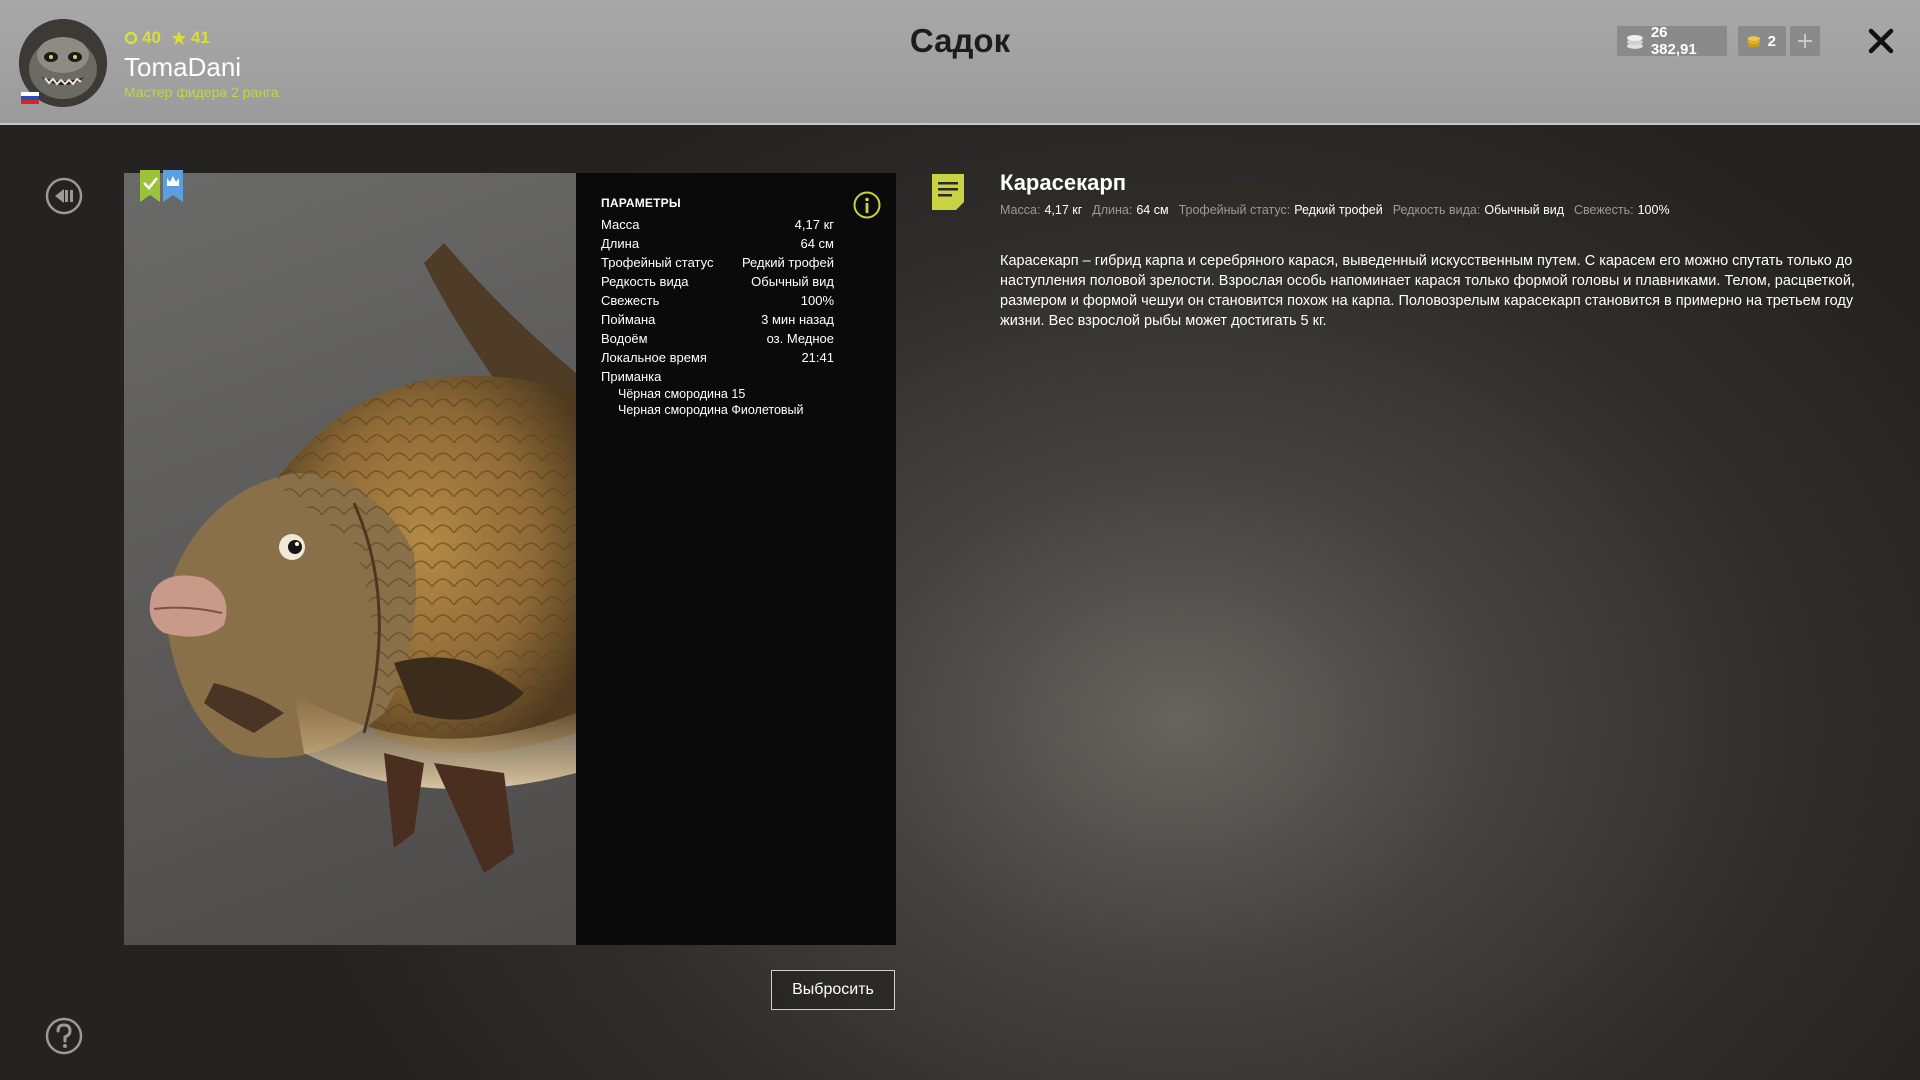  I want to click on param-row-length: Длина 64 см, so click(717, 243).